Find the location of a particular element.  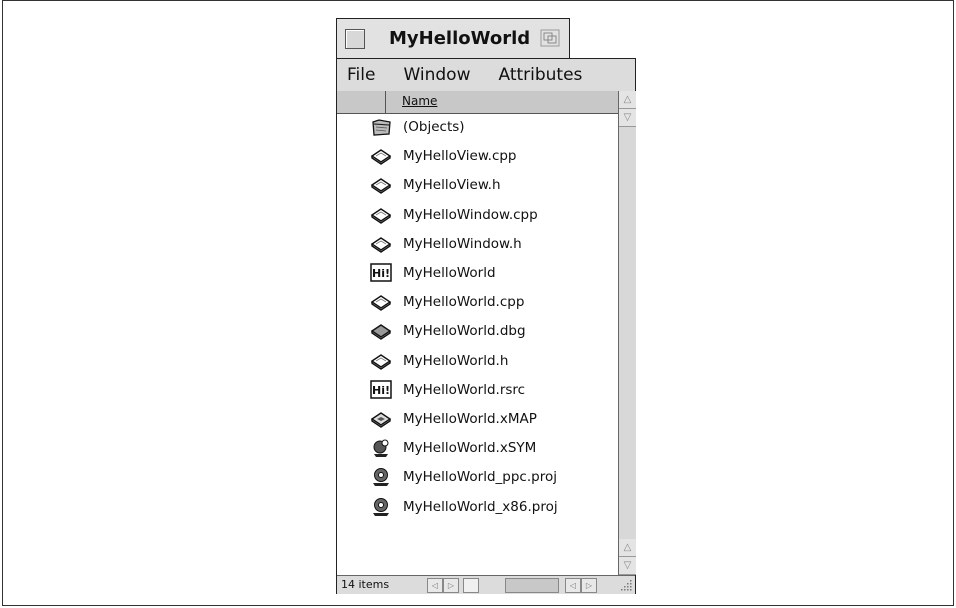

list-item: Hi! MyHelloWorld is located at coordinates (477, 273).